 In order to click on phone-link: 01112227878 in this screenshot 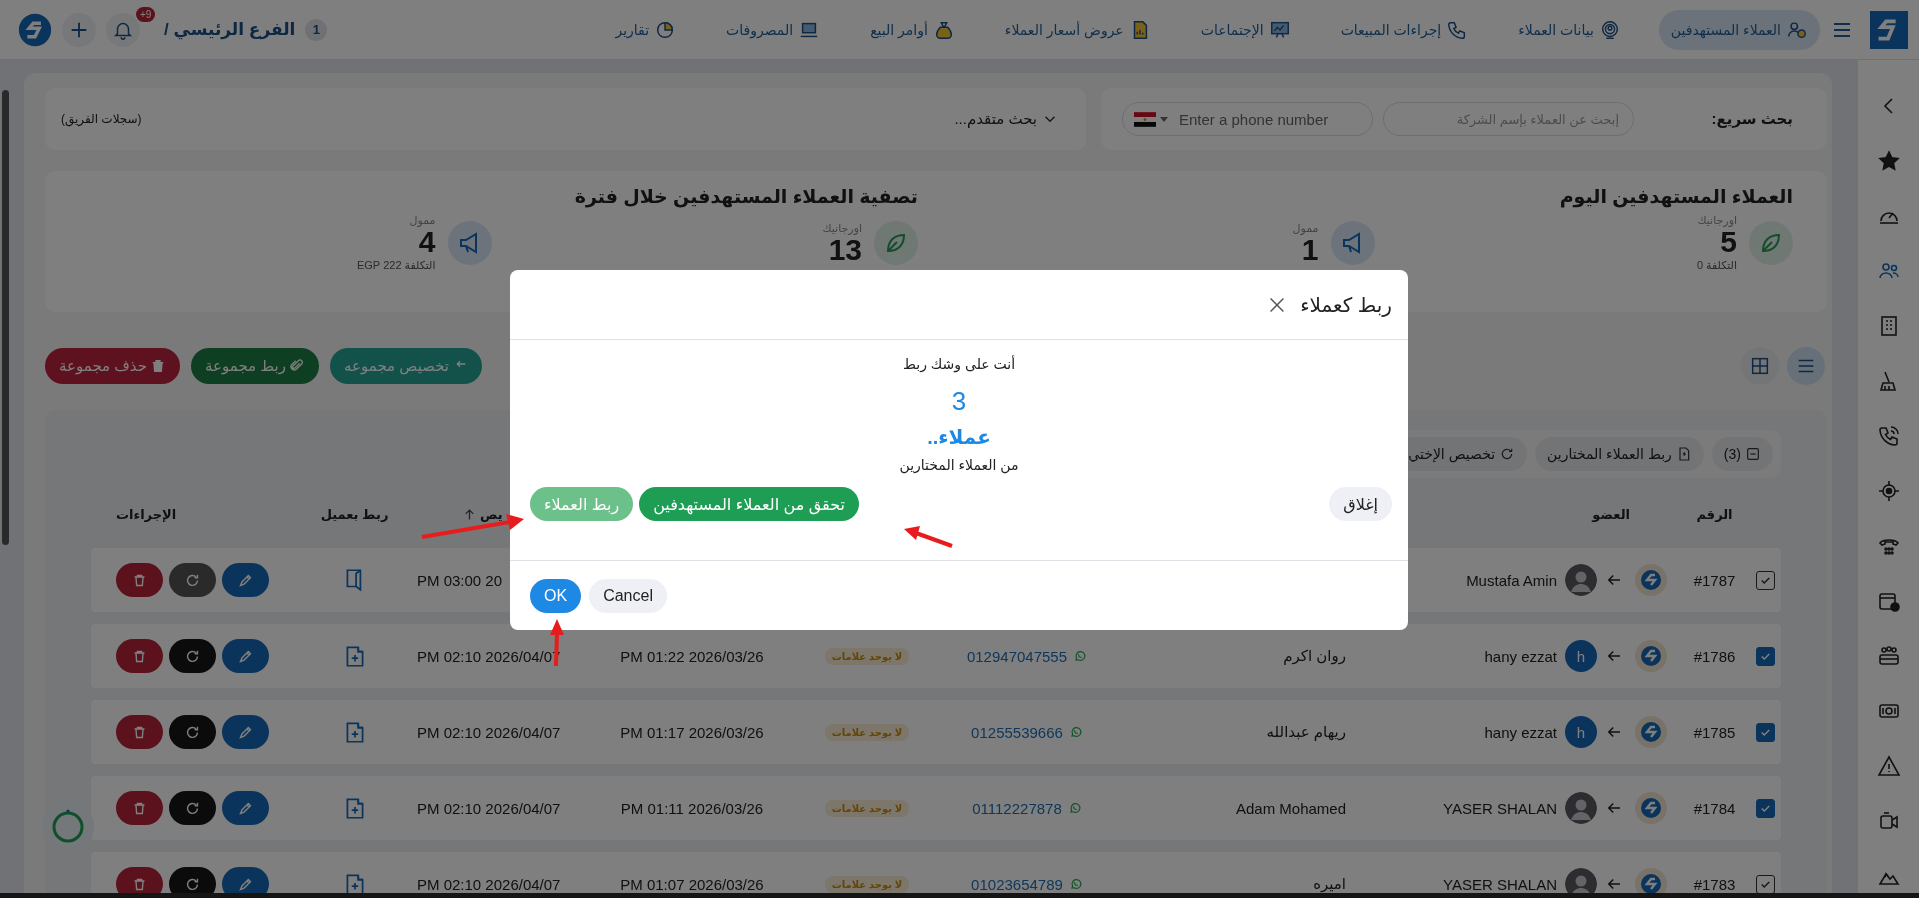, I will do `click(1017, 808)`.